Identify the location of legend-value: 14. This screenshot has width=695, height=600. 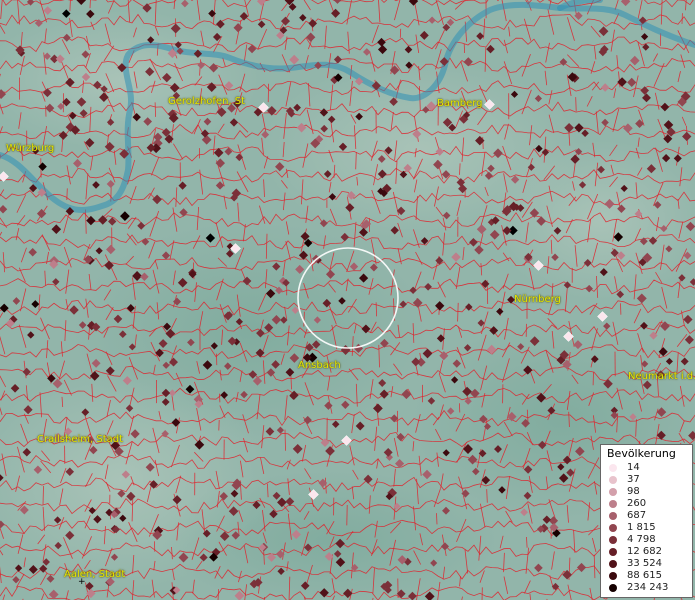
(633, 467).